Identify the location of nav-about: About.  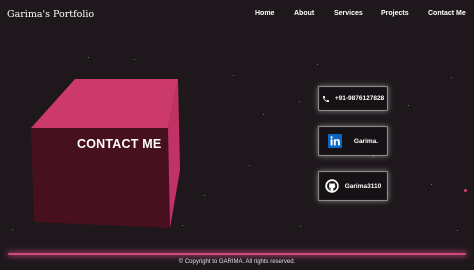
(304, 13).